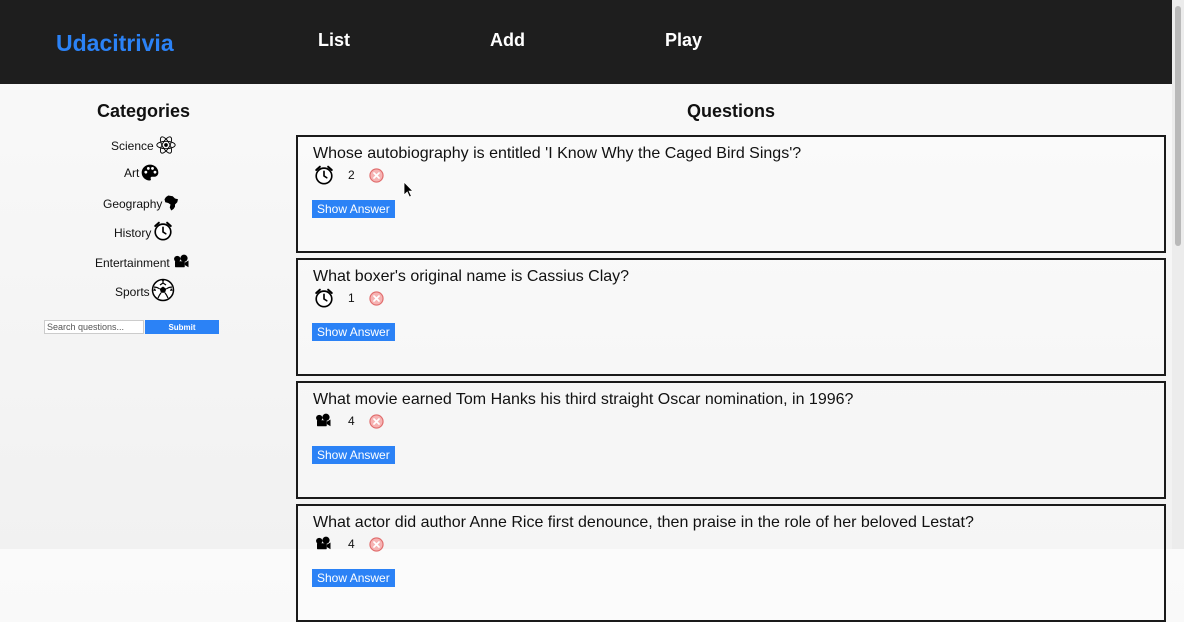  Describe the element at coordinates (150, 172) in the screenshot. I see `palette-icon` at that location.